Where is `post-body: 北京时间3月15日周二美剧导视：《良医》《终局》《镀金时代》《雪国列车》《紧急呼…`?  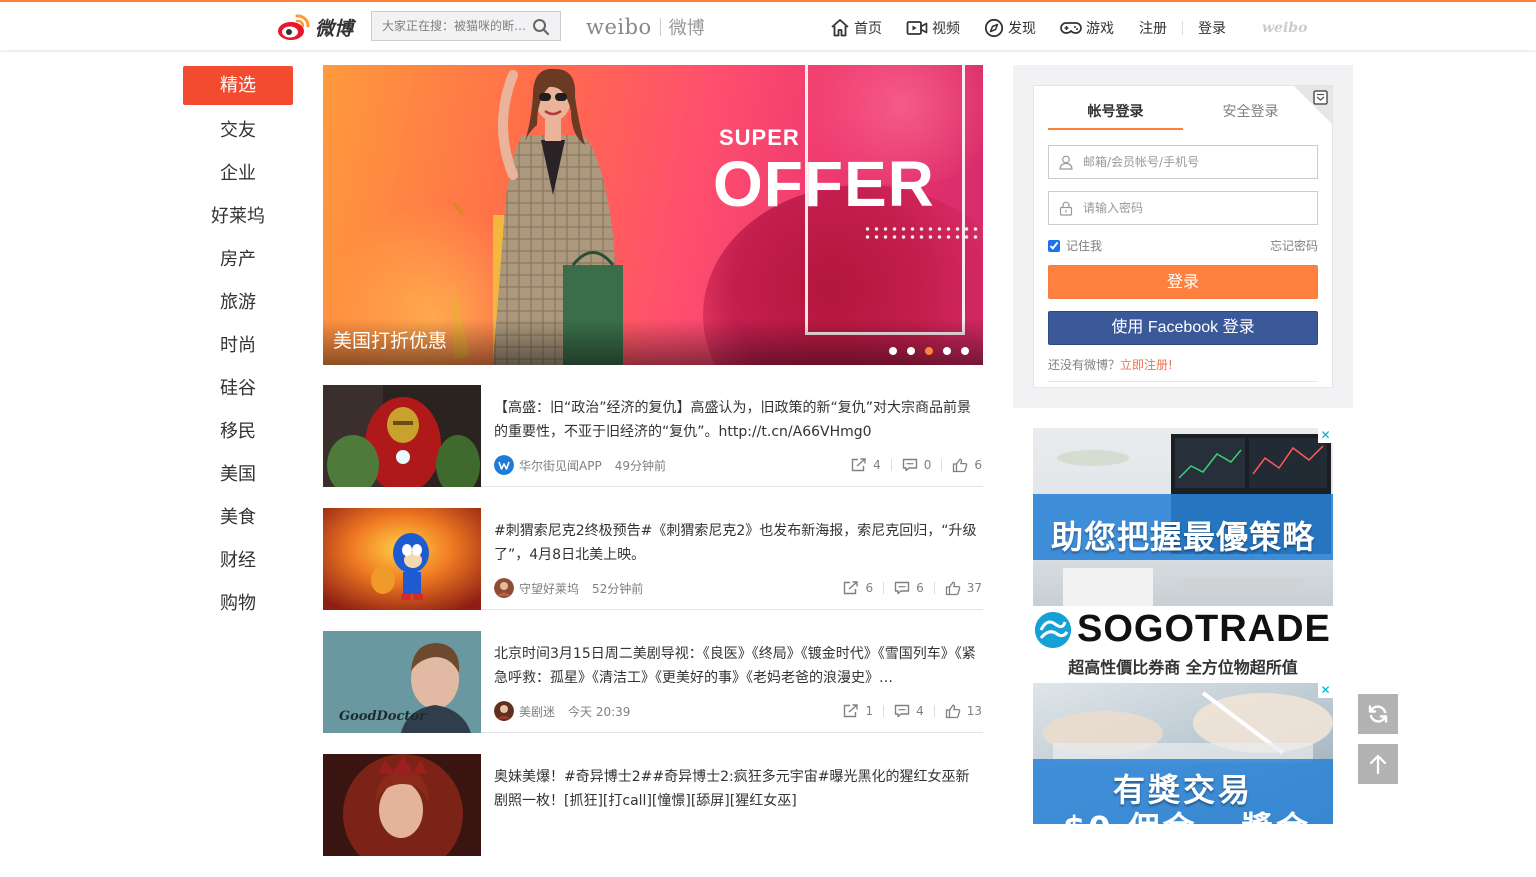
post-body: 北京时间3月15日周二美剧导视：《良医》《终局》《镀金时代》《雪国列车》《紧急呼… is located at coordinates (738, 681).